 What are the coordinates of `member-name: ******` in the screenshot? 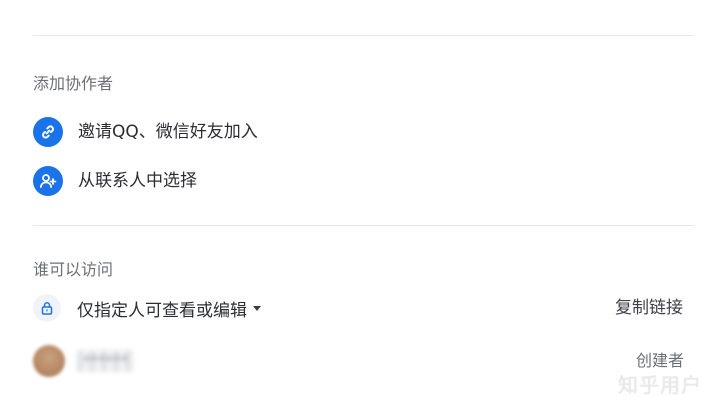 It's located at (105, 361).